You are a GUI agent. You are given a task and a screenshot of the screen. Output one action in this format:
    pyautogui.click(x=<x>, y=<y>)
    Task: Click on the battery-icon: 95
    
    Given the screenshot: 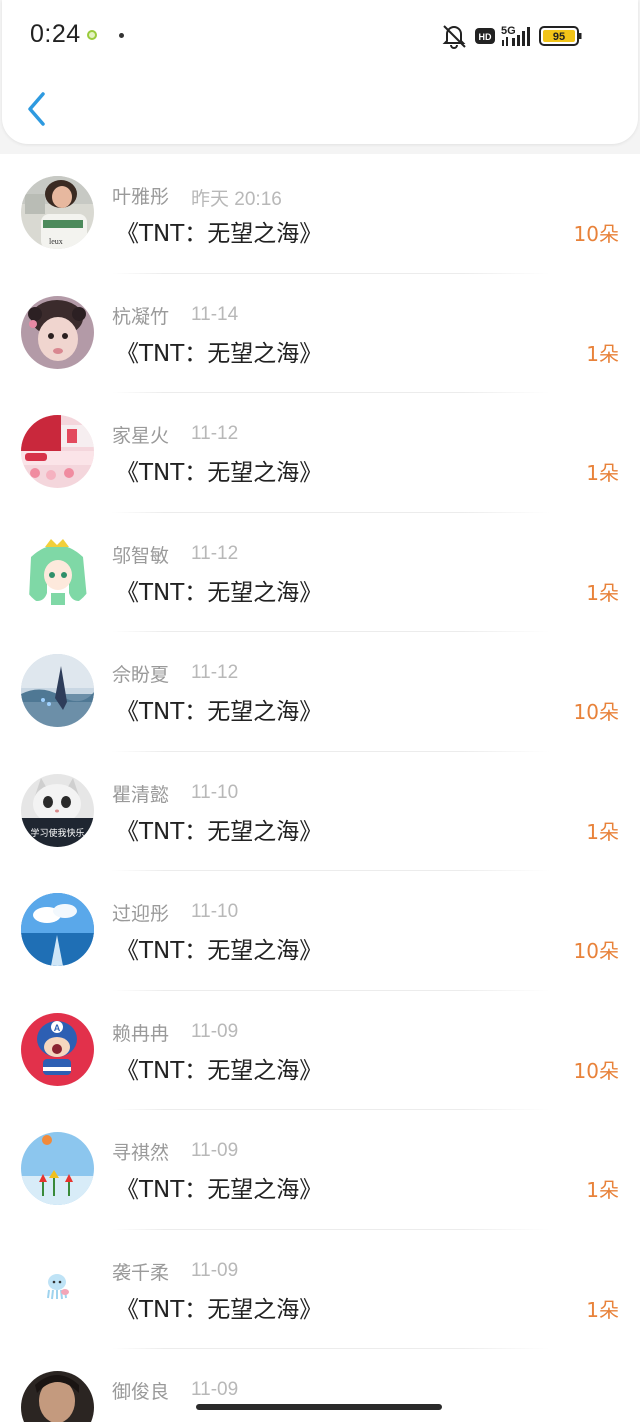 What is the action you would take?
    pyautogui.click(x=560, y=36)
    